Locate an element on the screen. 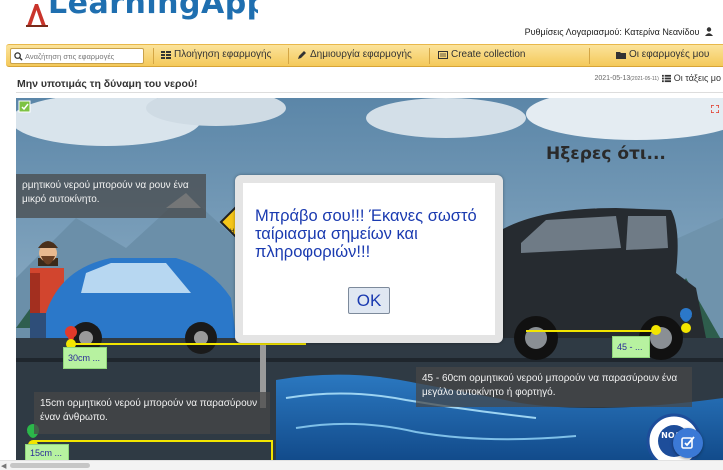  nav-browse-apps: Πλοήγηση εφαρμογής is located at coordinates (216, 54).